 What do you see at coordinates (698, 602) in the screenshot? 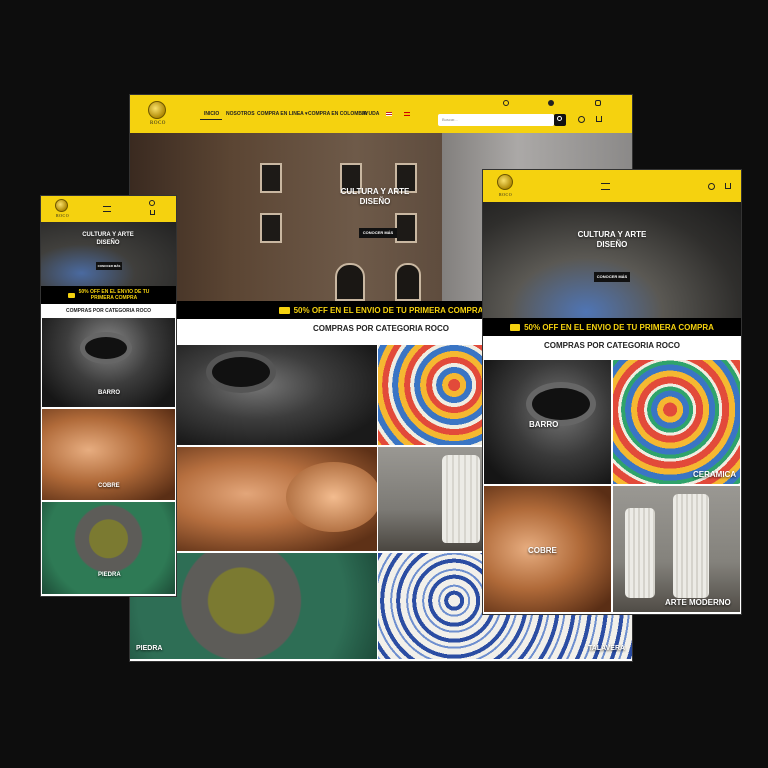
I see `tile-label-arte-moderno: ARTE MODERNO` at bounding box center [698, 602].